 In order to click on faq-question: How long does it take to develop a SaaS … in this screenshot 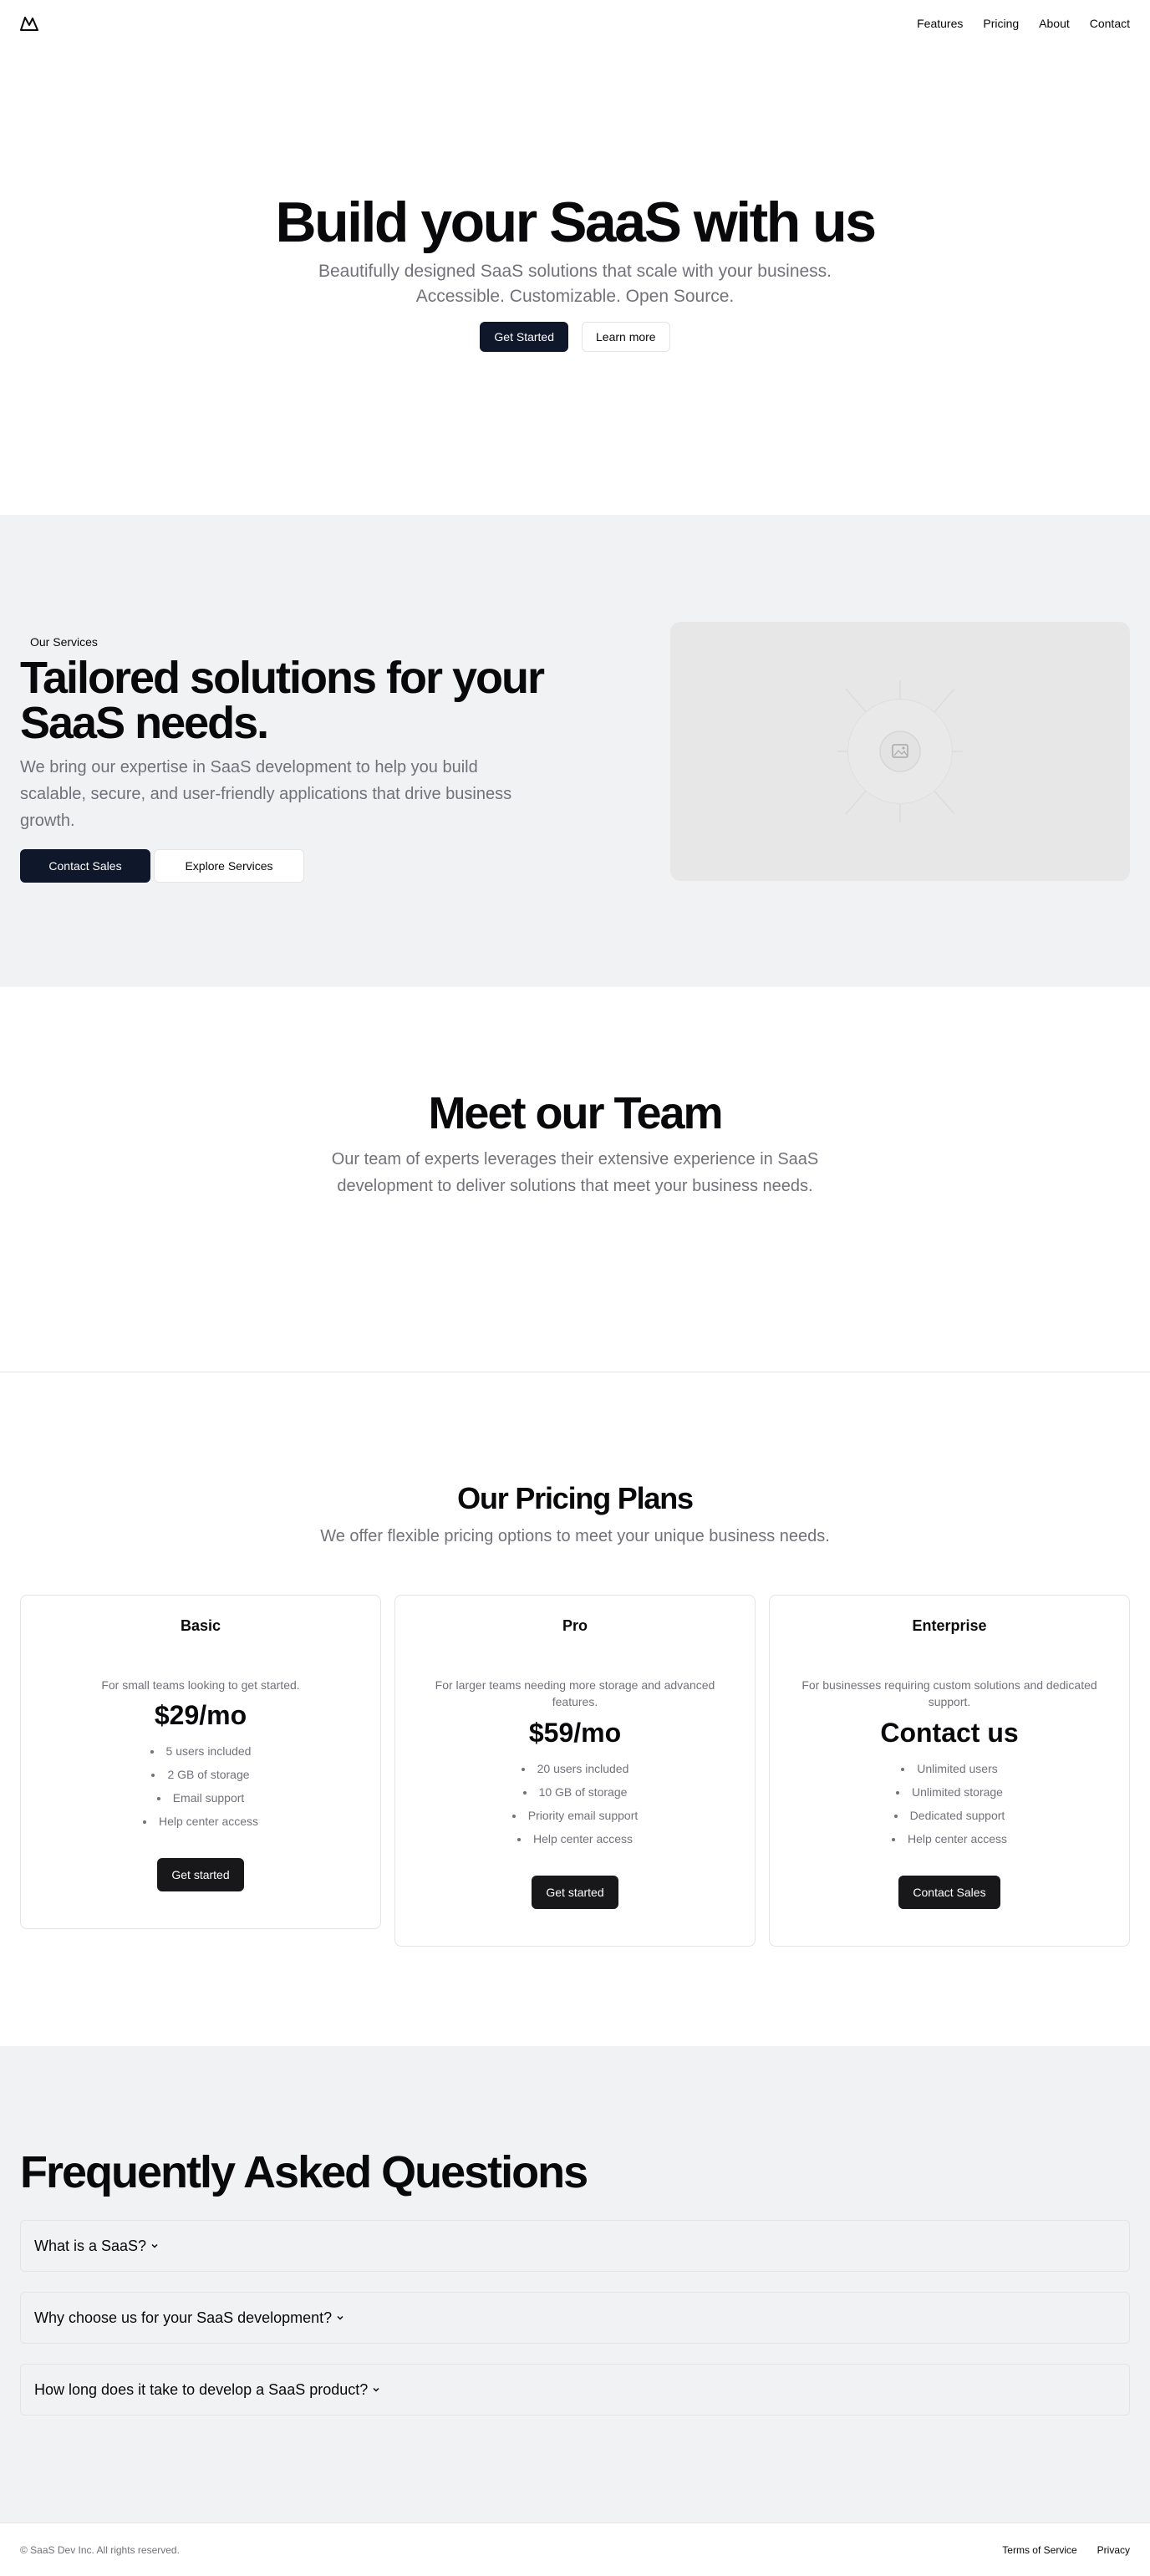, I will do `click(201, 2389)`.